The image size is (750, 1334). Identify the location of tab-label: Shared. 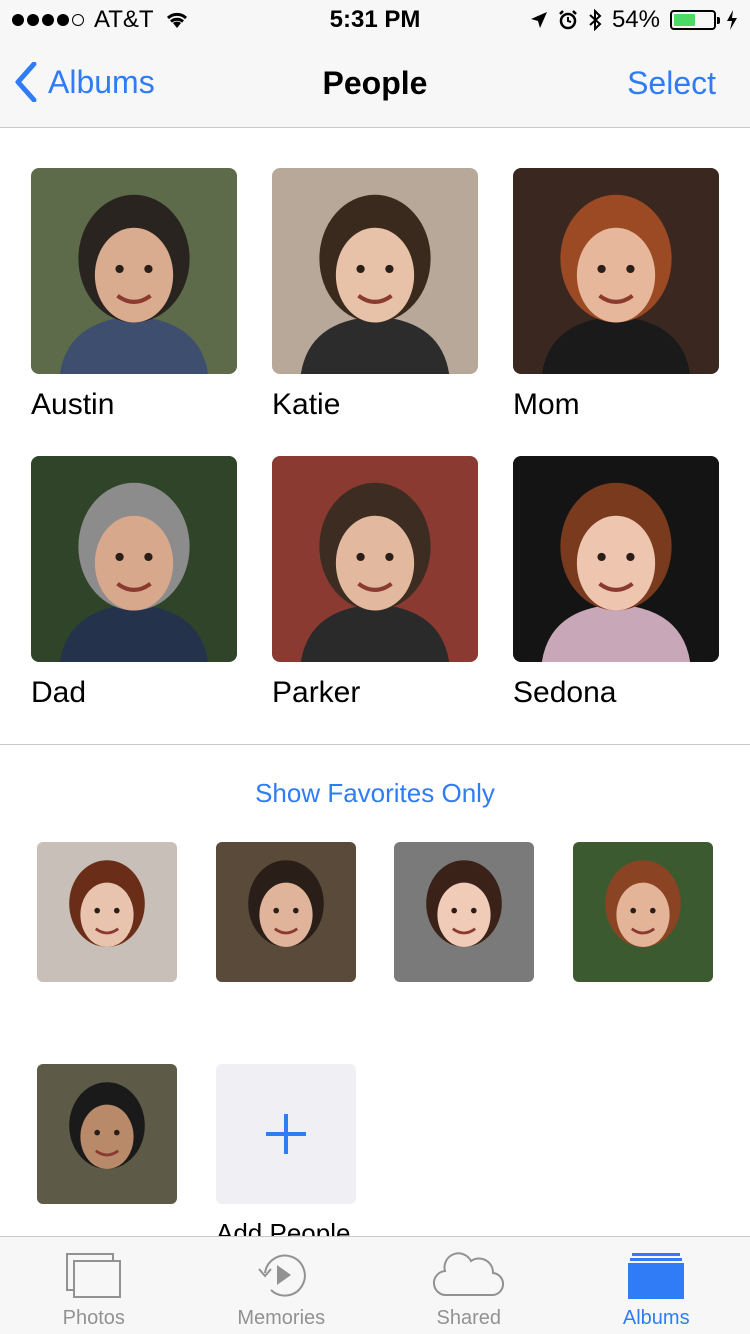
(469, 1318).